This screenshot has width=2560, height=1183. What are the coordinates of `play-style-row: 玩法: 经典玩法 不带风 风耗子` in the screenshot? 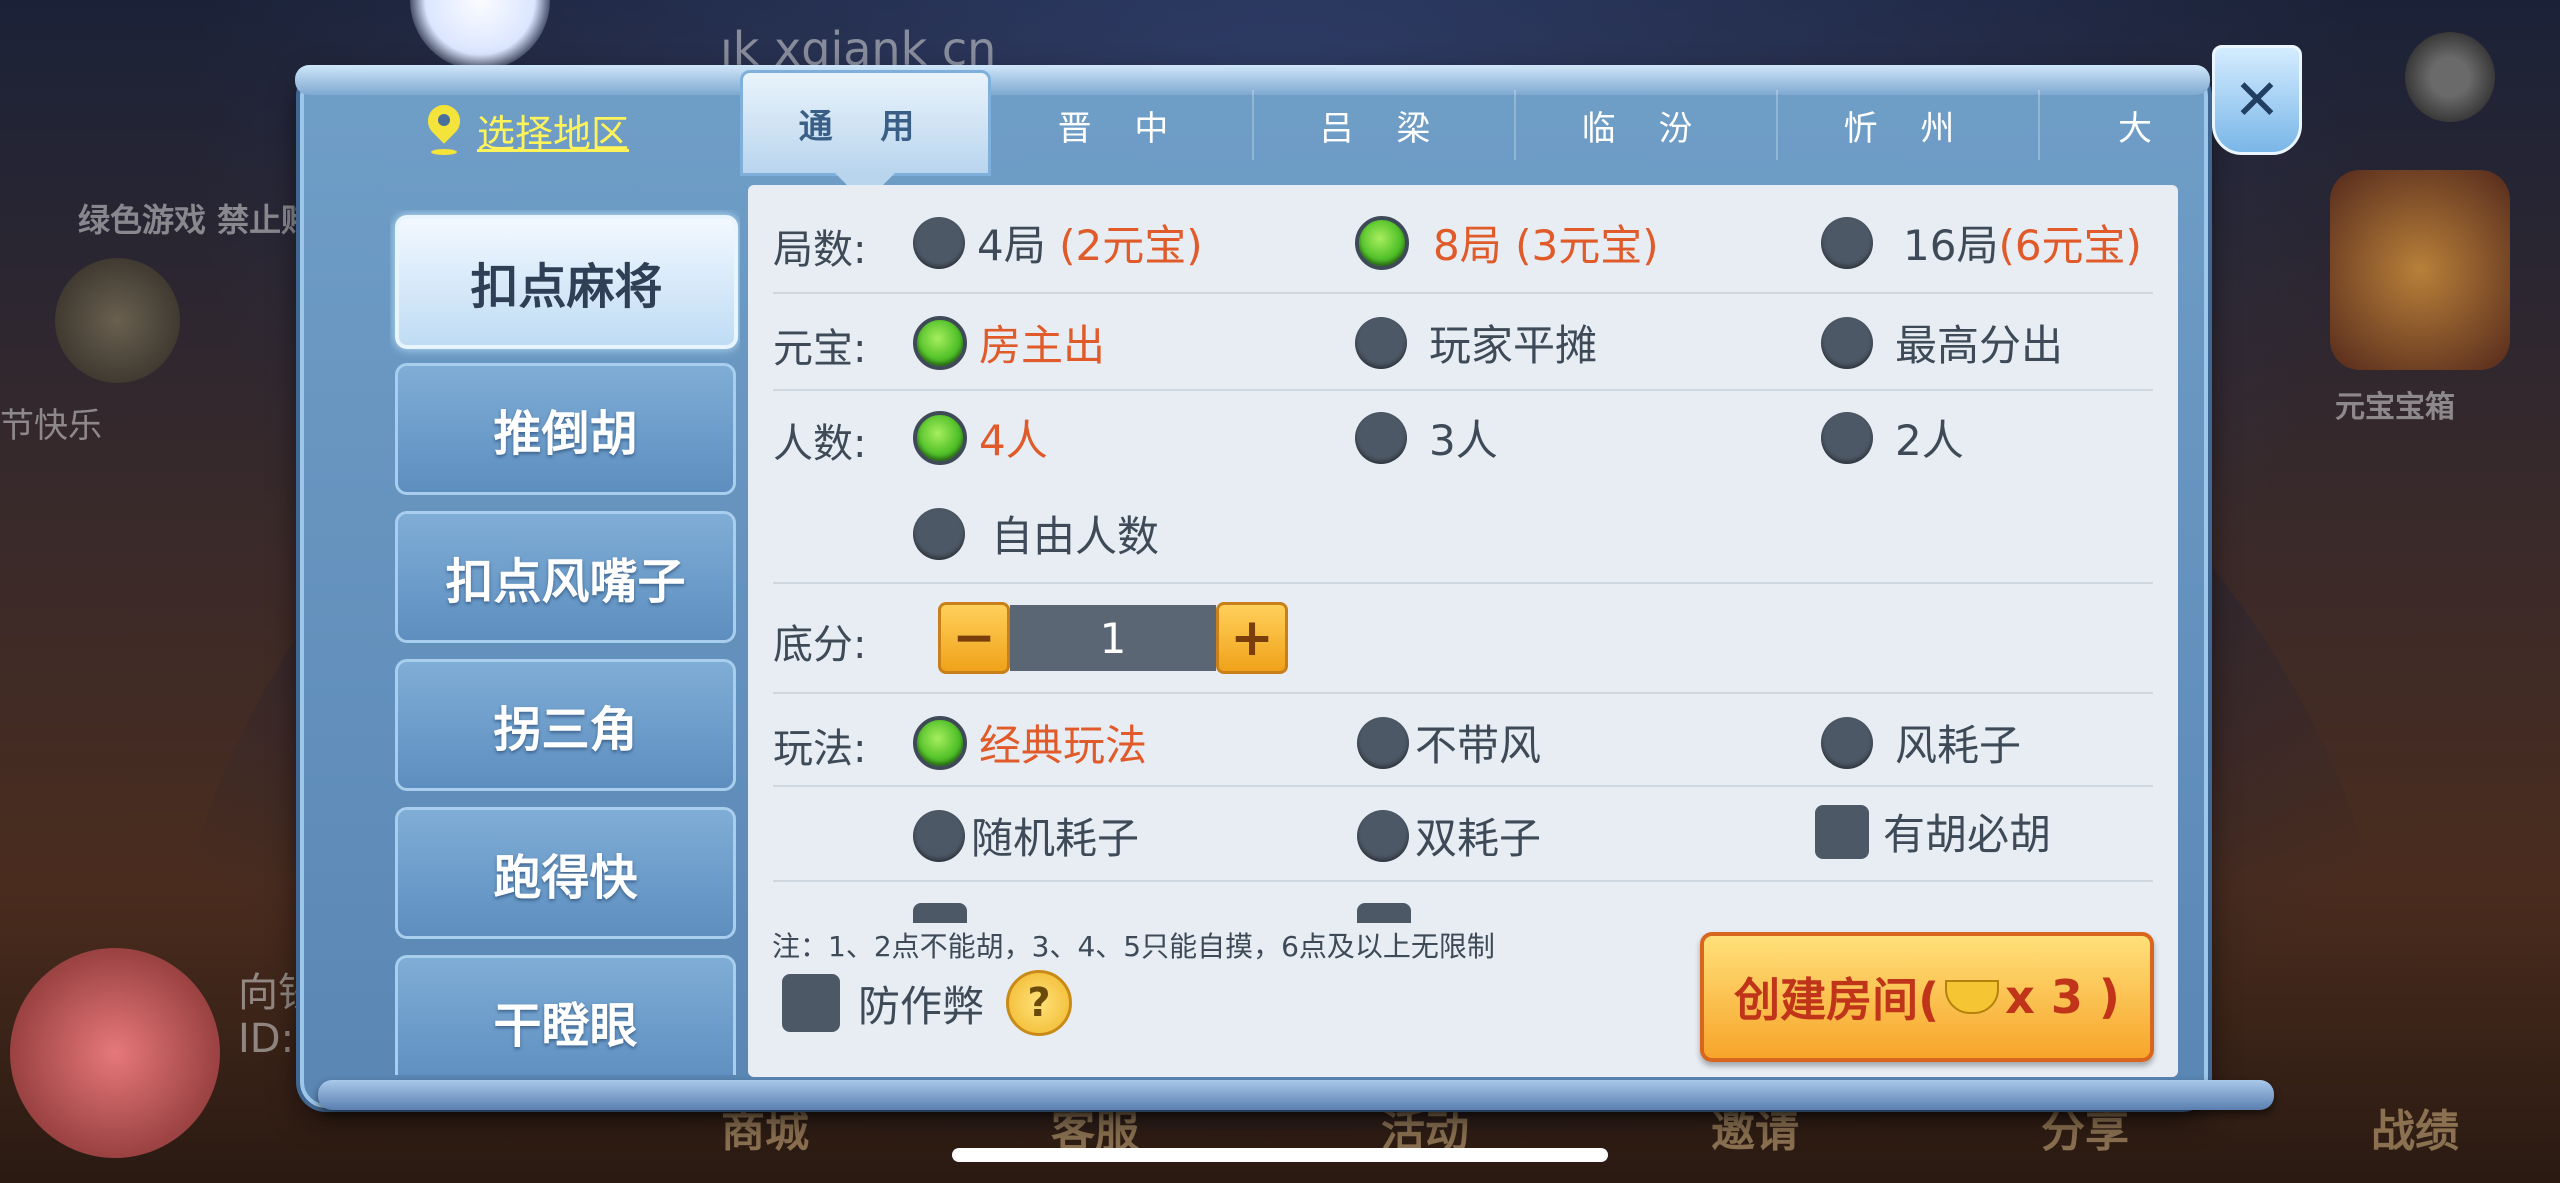 It's located at (1463, 739).